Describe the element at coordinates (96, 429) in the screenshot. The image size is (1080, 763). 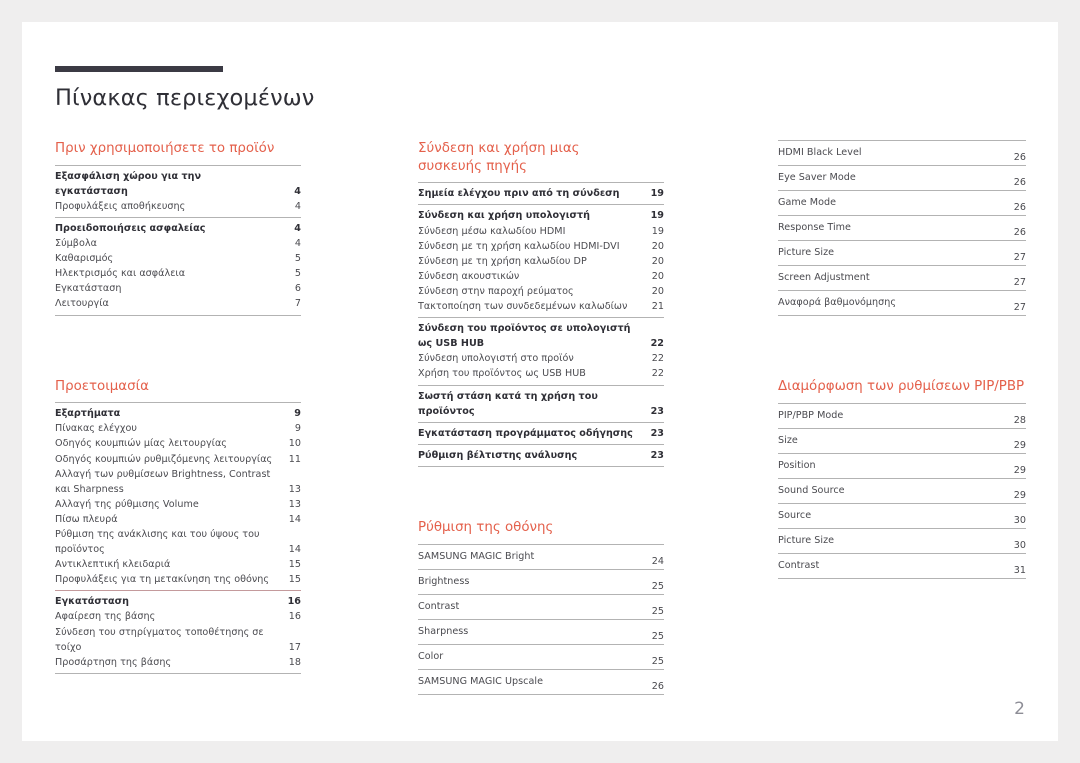
I see `toc-entry-label: Πίνακας ελέγχου` at that location.